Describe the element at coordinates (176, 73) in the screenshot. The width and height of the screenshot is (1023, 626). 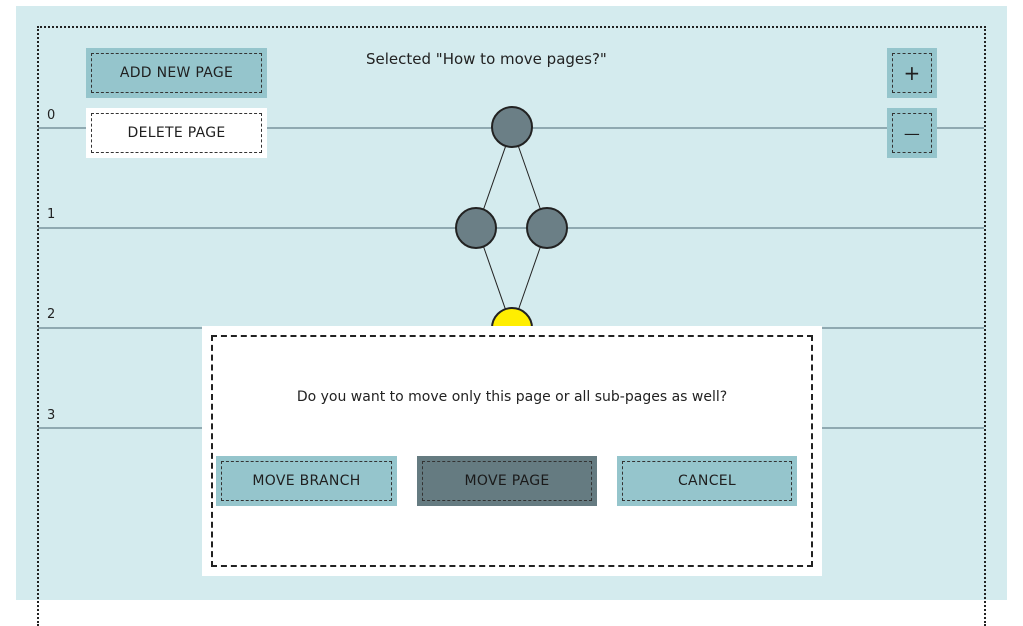
I see `add-new-page-button: ADD NEW PAGE` at that location.